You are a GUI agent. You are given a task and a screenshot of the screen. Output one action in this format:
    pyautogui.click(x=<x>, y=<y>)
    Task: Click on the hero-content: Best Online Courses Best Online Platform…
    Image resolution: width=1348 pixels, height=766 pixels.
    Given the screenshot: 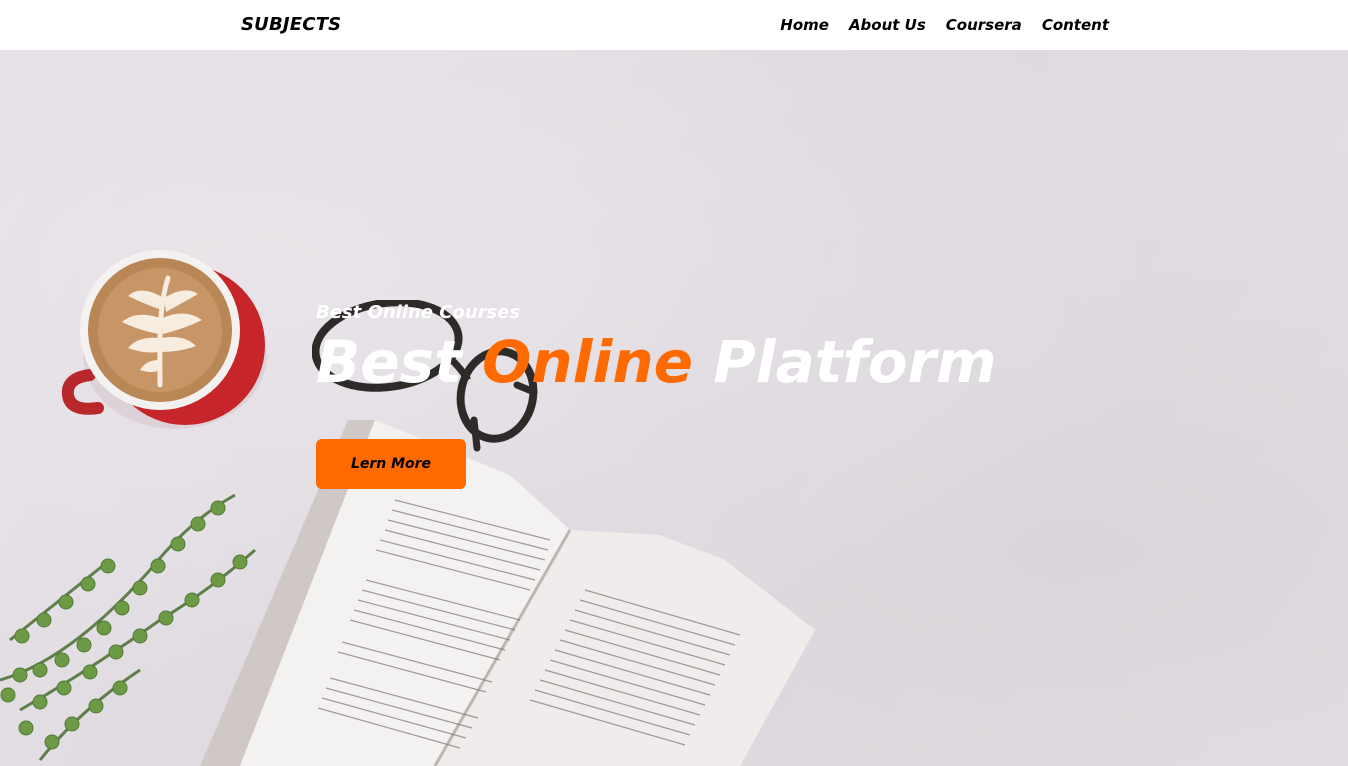 What is the action you would take?
    pyautogui.click(x=656, y=395)
    